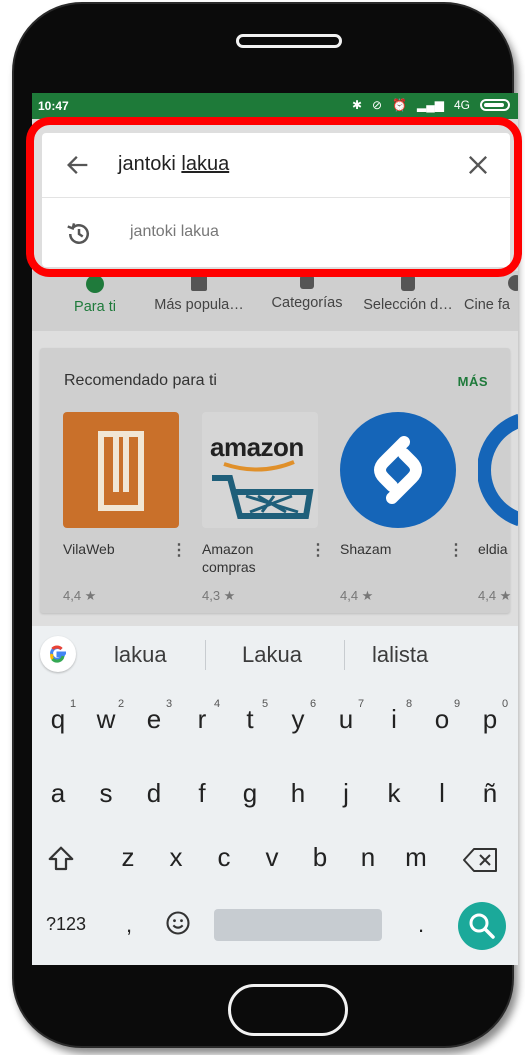  Describe the element at coordinates (398, 470) in the screenshot. I see `shazam-logo` at that location.